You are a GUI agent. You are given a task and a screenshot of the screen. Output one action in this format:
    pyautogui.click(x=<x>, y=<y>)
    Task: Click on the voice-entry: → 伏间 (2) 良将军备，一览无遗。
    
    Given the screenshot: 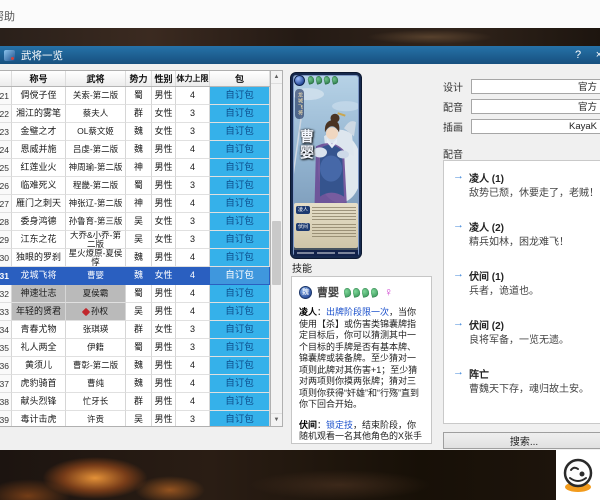 What is the action you would take?
    pyautogui.click(x=522, y=332)
    